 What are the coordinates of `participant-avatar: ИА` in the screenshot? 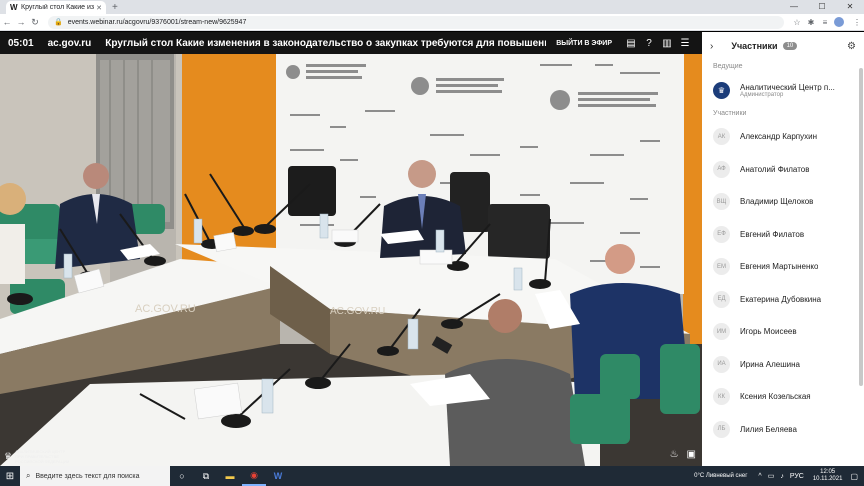 It's located at (721, 364).